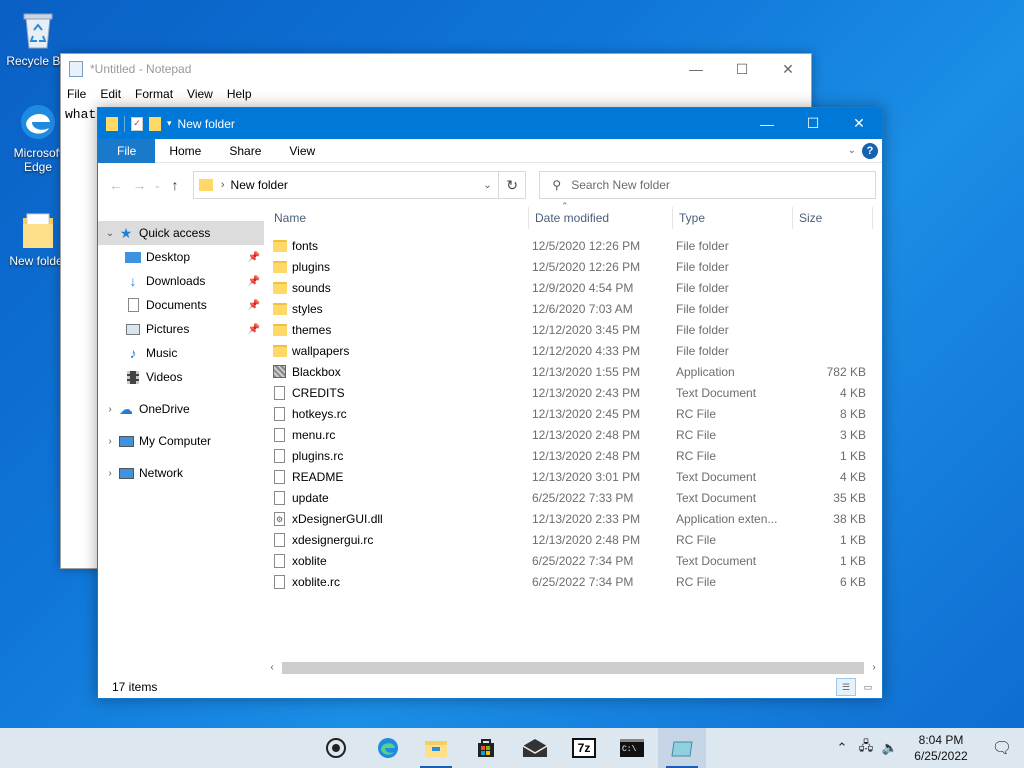 Image resolution: width=1024 pixels, height=768 pixels. What do you see at coordinates (140, 185) in the screenshot?
I see `forward-icon: →` at bounding box center [140, 185].